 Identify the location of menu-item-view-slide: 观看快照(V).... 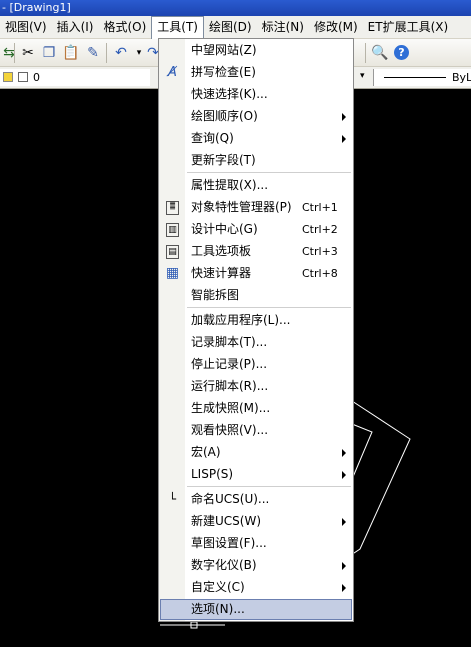
(256, 430).